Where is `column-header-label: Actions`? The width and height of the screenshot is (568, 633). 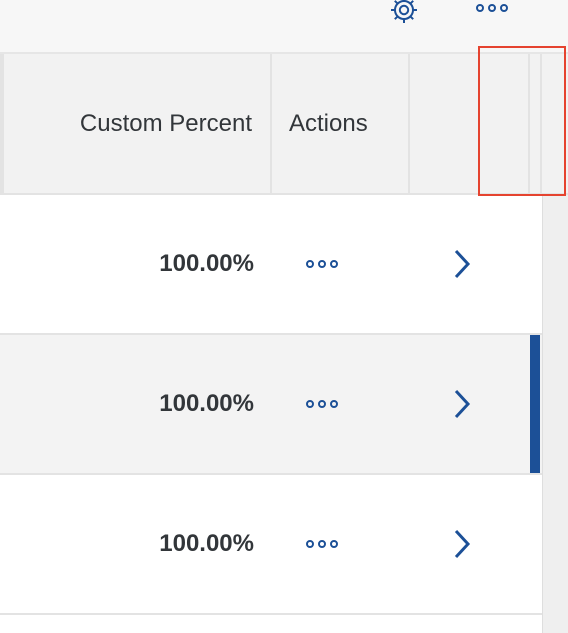
column-header-label: Actions is located at coordinates (328, 123).